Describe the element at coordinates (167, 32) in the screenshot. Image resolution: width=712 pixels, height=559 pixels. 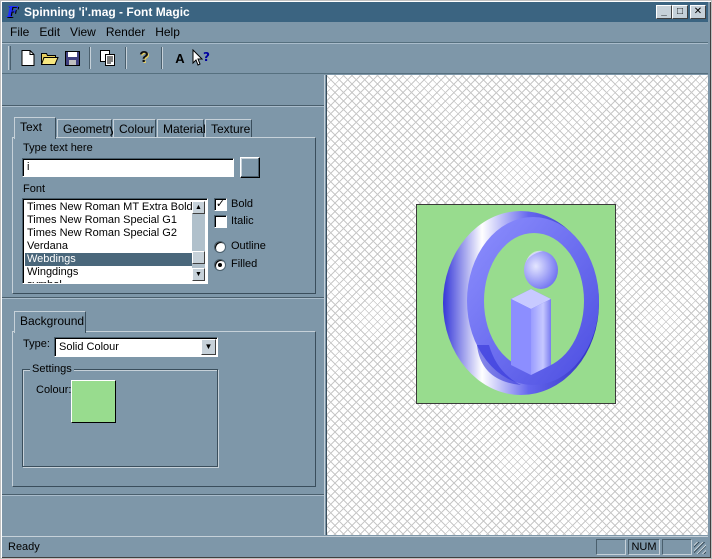
I see `menu-help: Help` at that location.